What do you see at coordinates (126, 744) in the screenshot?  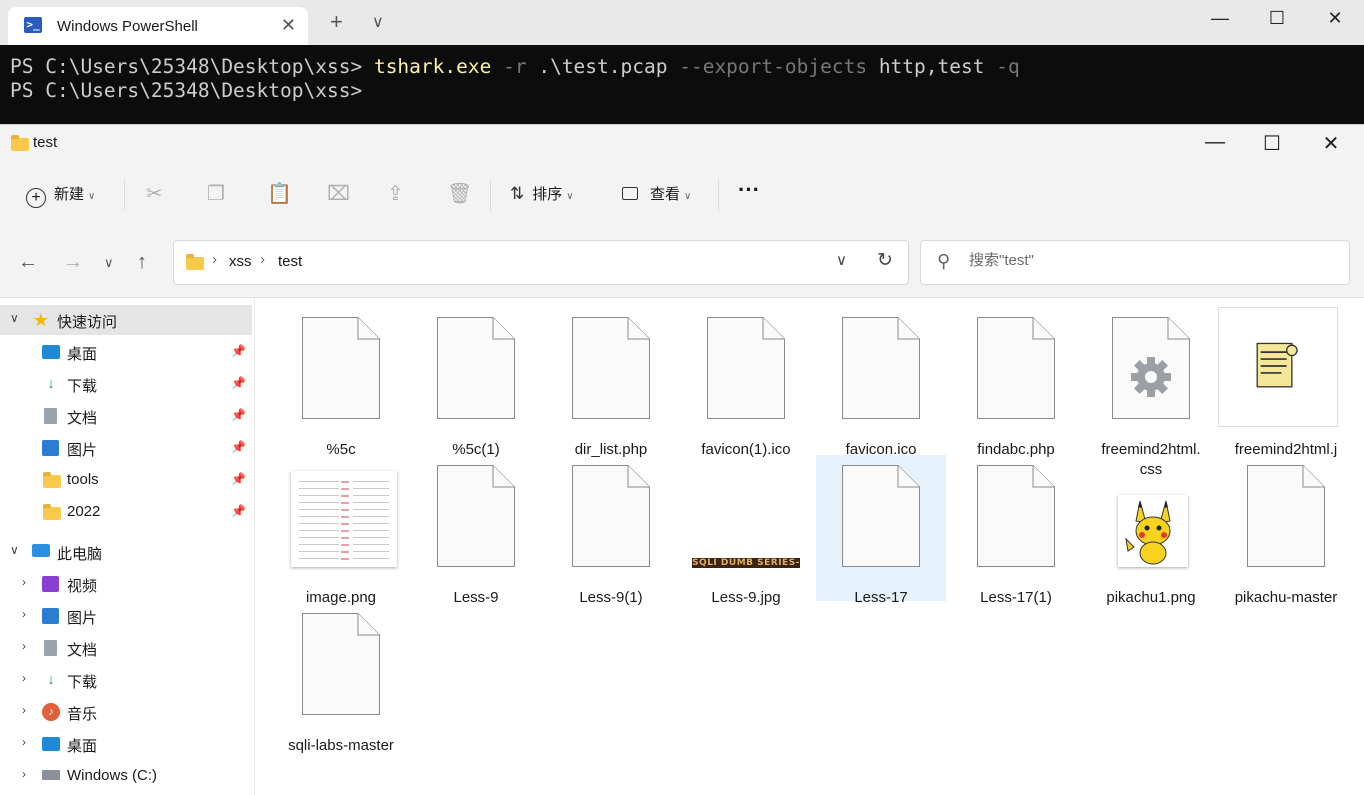 I see `sidebar-item-desktop: › 桌面` at bounding box center [126, 744].